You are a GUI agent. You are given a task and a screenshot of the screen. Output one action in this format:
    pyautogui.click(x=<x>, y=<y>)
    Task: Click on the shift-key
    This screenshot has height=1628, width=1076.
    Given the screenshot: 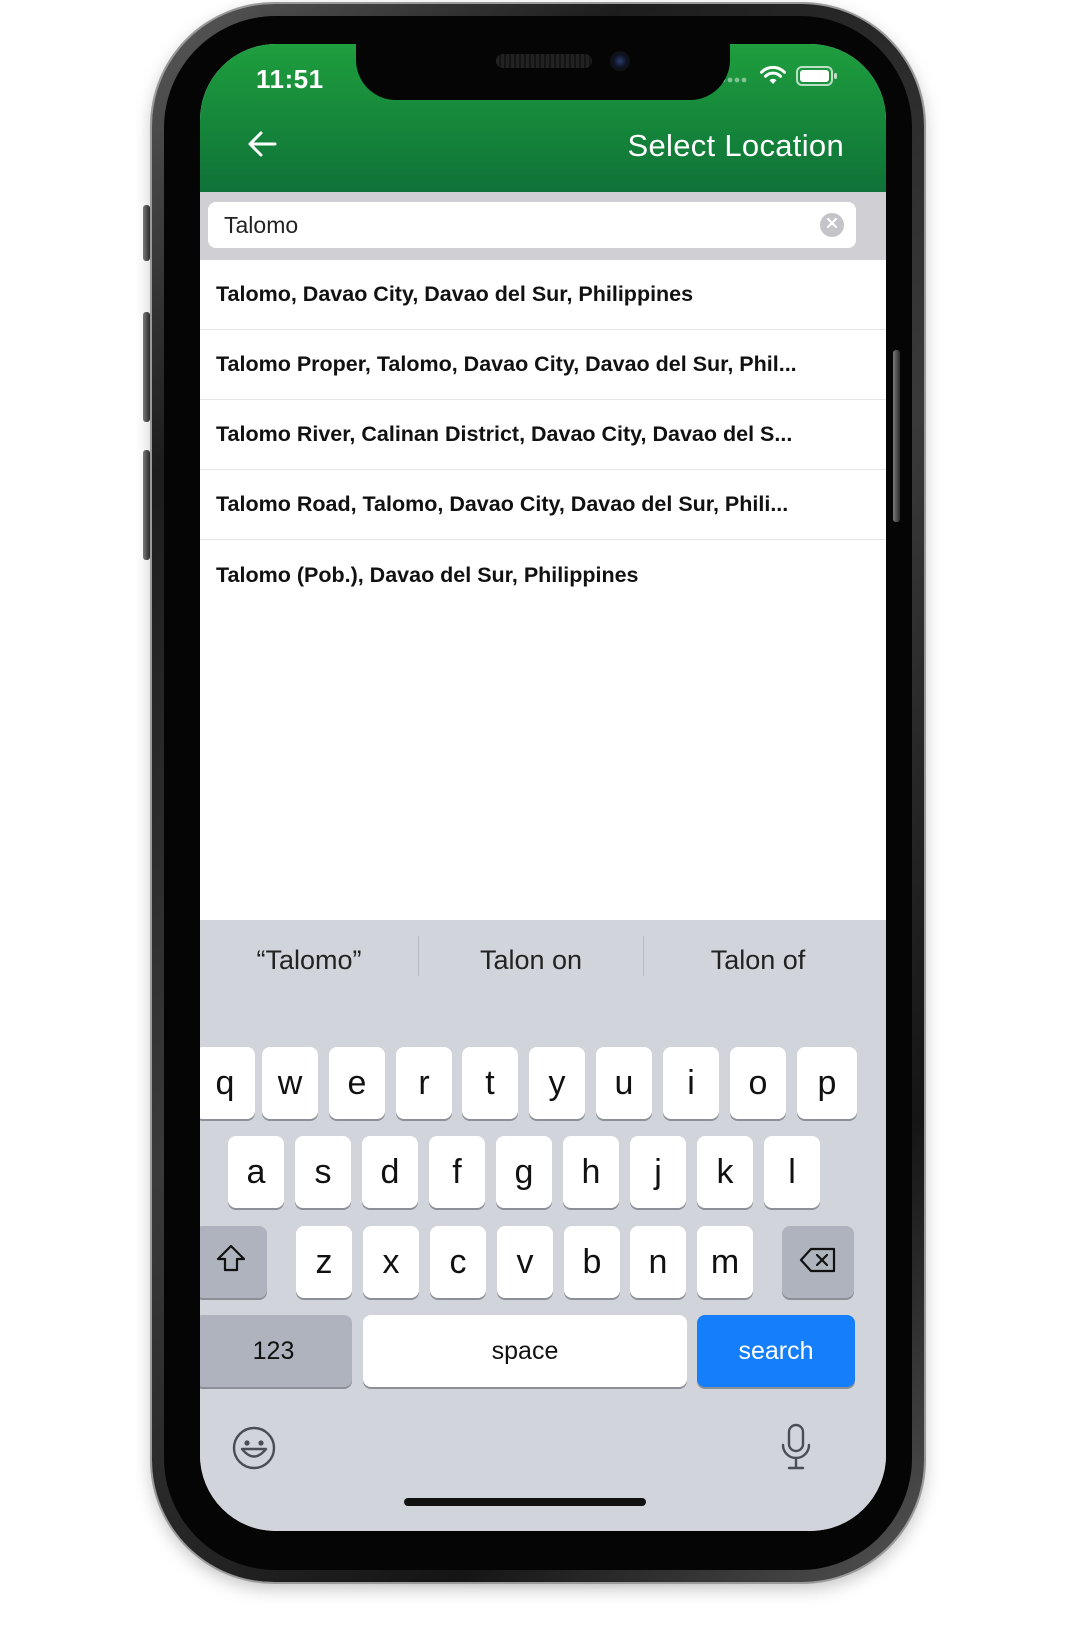 What is the action you would take?
    pyautogui.click(x=233, y=1262)
    